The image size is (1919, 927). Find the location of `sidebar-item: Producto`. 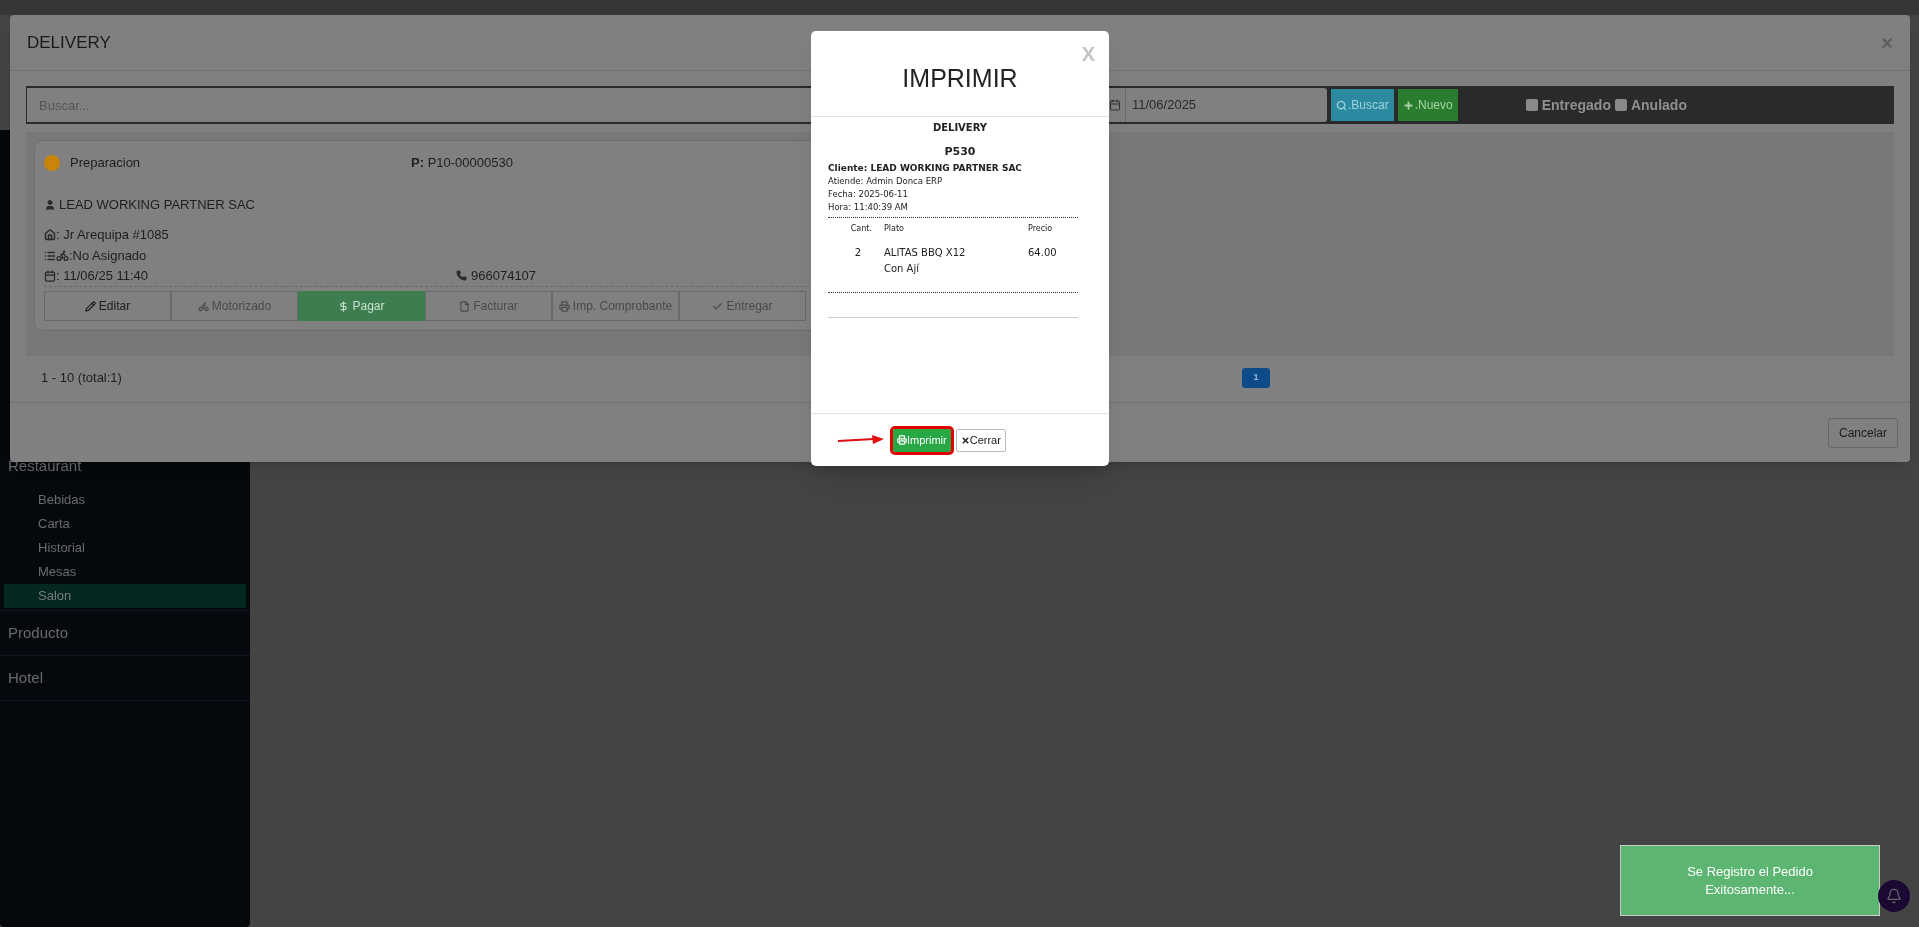

sidebar-item: Producto is located at coordinates (125, 633).